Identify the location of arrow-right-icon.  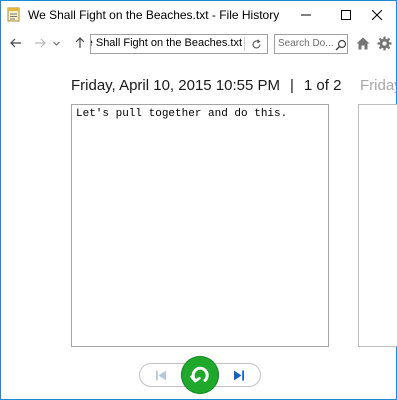
(40, 43).